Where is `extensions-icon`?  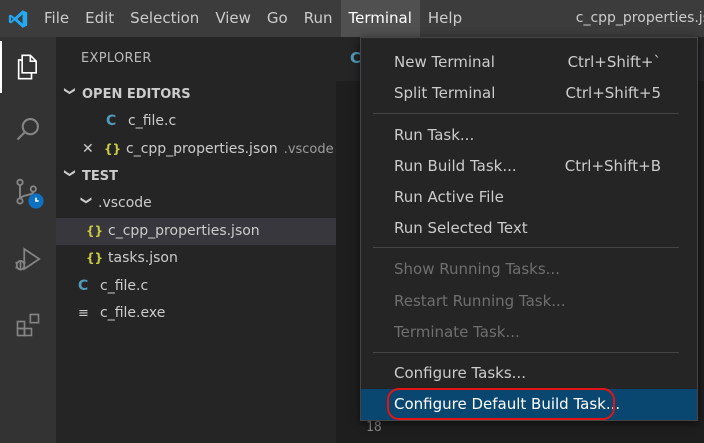 extensions-icon is located at coordinates (28, 325).